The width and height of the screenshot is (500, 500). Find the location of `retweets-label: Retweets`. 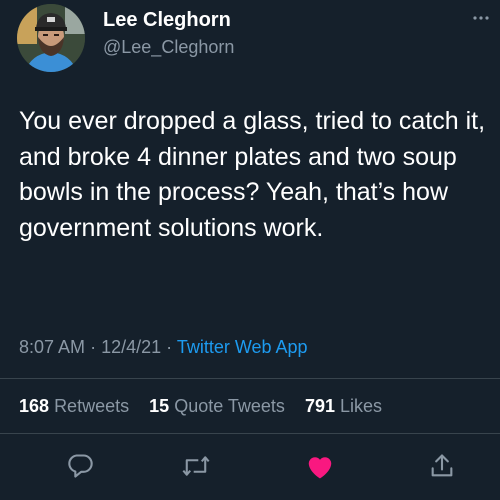

retweets-label: Retweets is located at coordinates (92, 406).